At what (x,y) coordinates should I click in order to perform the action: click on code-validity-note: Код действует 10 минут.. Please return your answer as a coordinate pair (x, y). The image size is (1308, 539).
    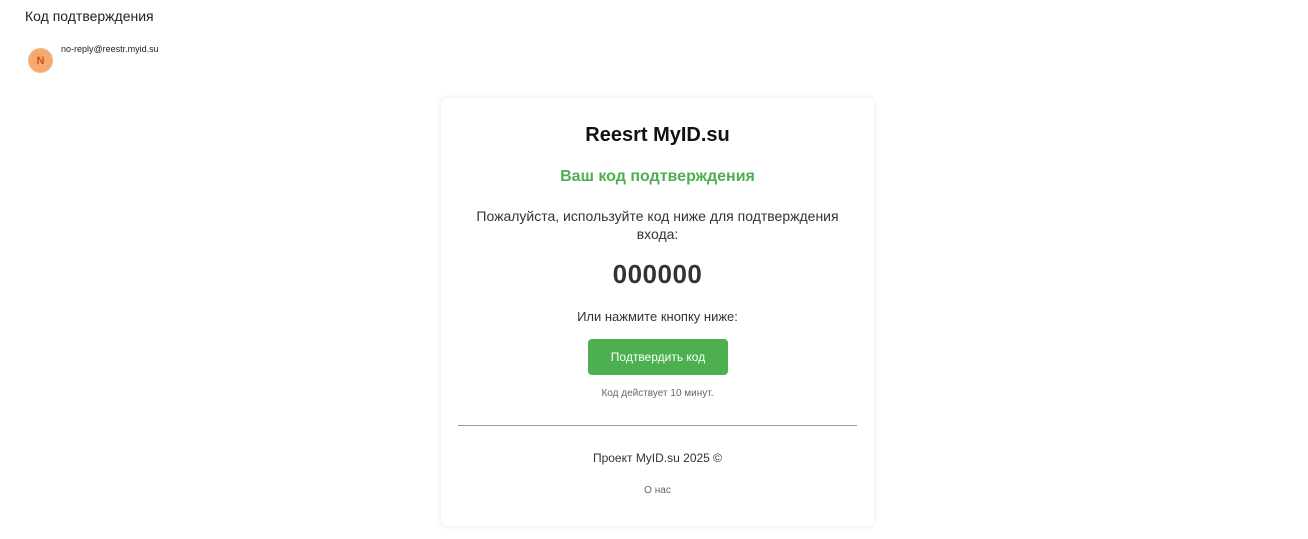
    Looking at the image, I should click on (657, 393).